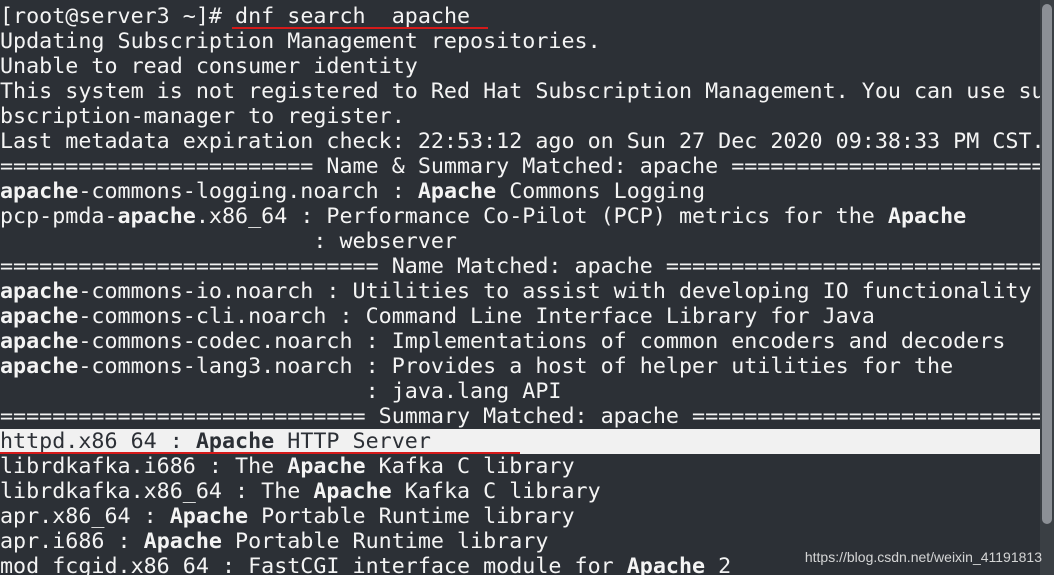 The image size is (1054, 575). I want to click on line-text: : webserver, so click(228, 241).